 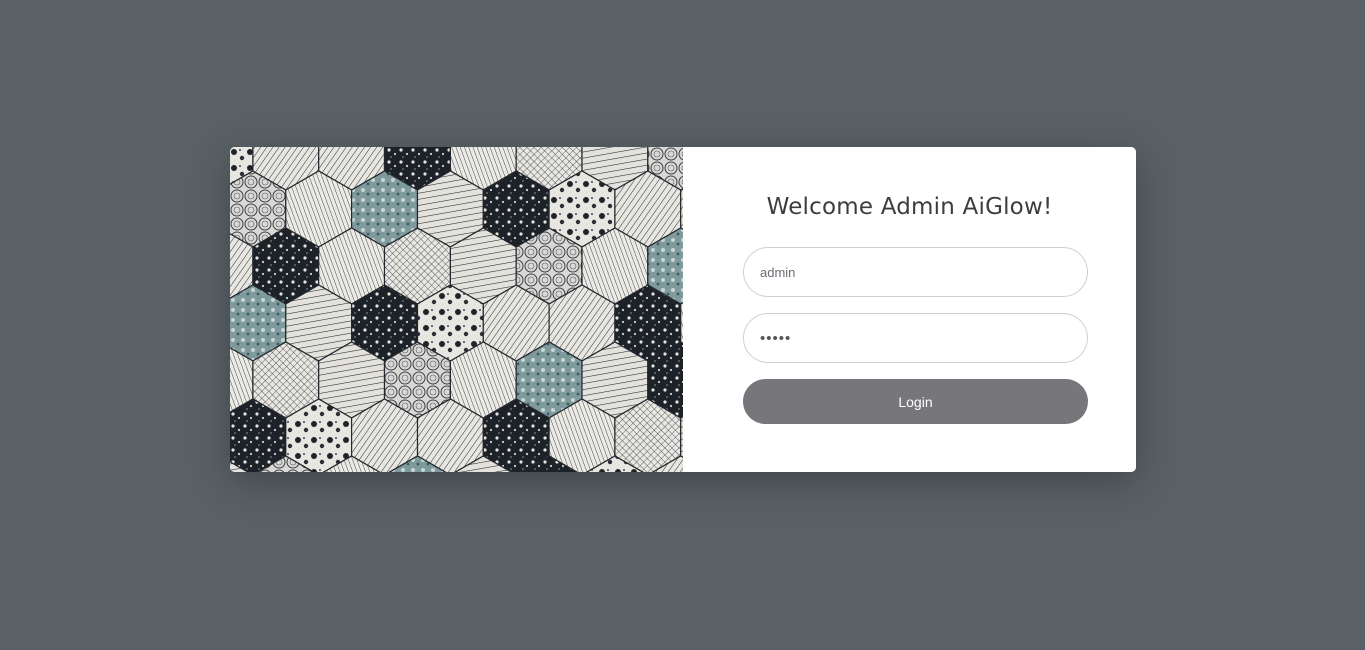 I want to click on username-value: admin, so click(x=778, y=272).